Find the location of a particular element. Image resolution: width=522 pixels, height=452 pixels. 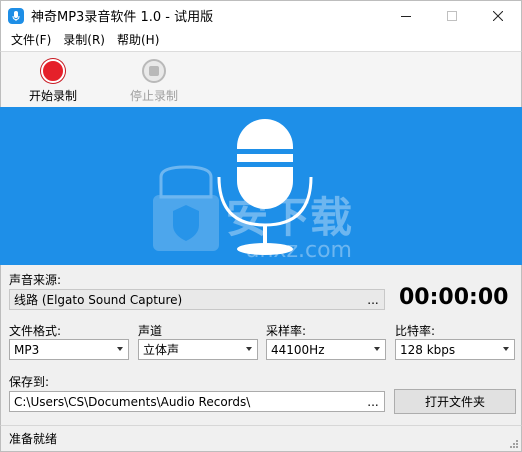

format-select: MP3 is located at coordinates (69, 349).